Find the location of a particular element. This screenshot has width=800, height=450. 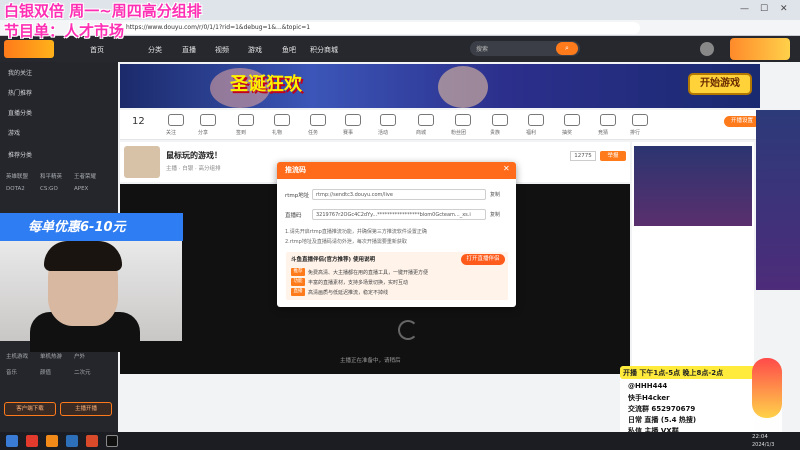

date: 2024/1/3 is located at coordinates (763, 445).